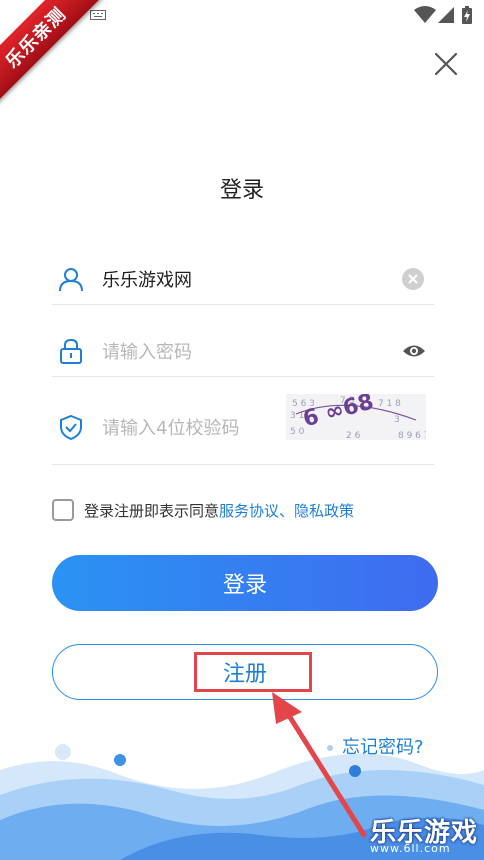 Image resolution: width=484 pixels, height=860 pixels. I want to click on agreement-text: 登录注册即表示同意服务协议、隐私政策, so click(219, 510).